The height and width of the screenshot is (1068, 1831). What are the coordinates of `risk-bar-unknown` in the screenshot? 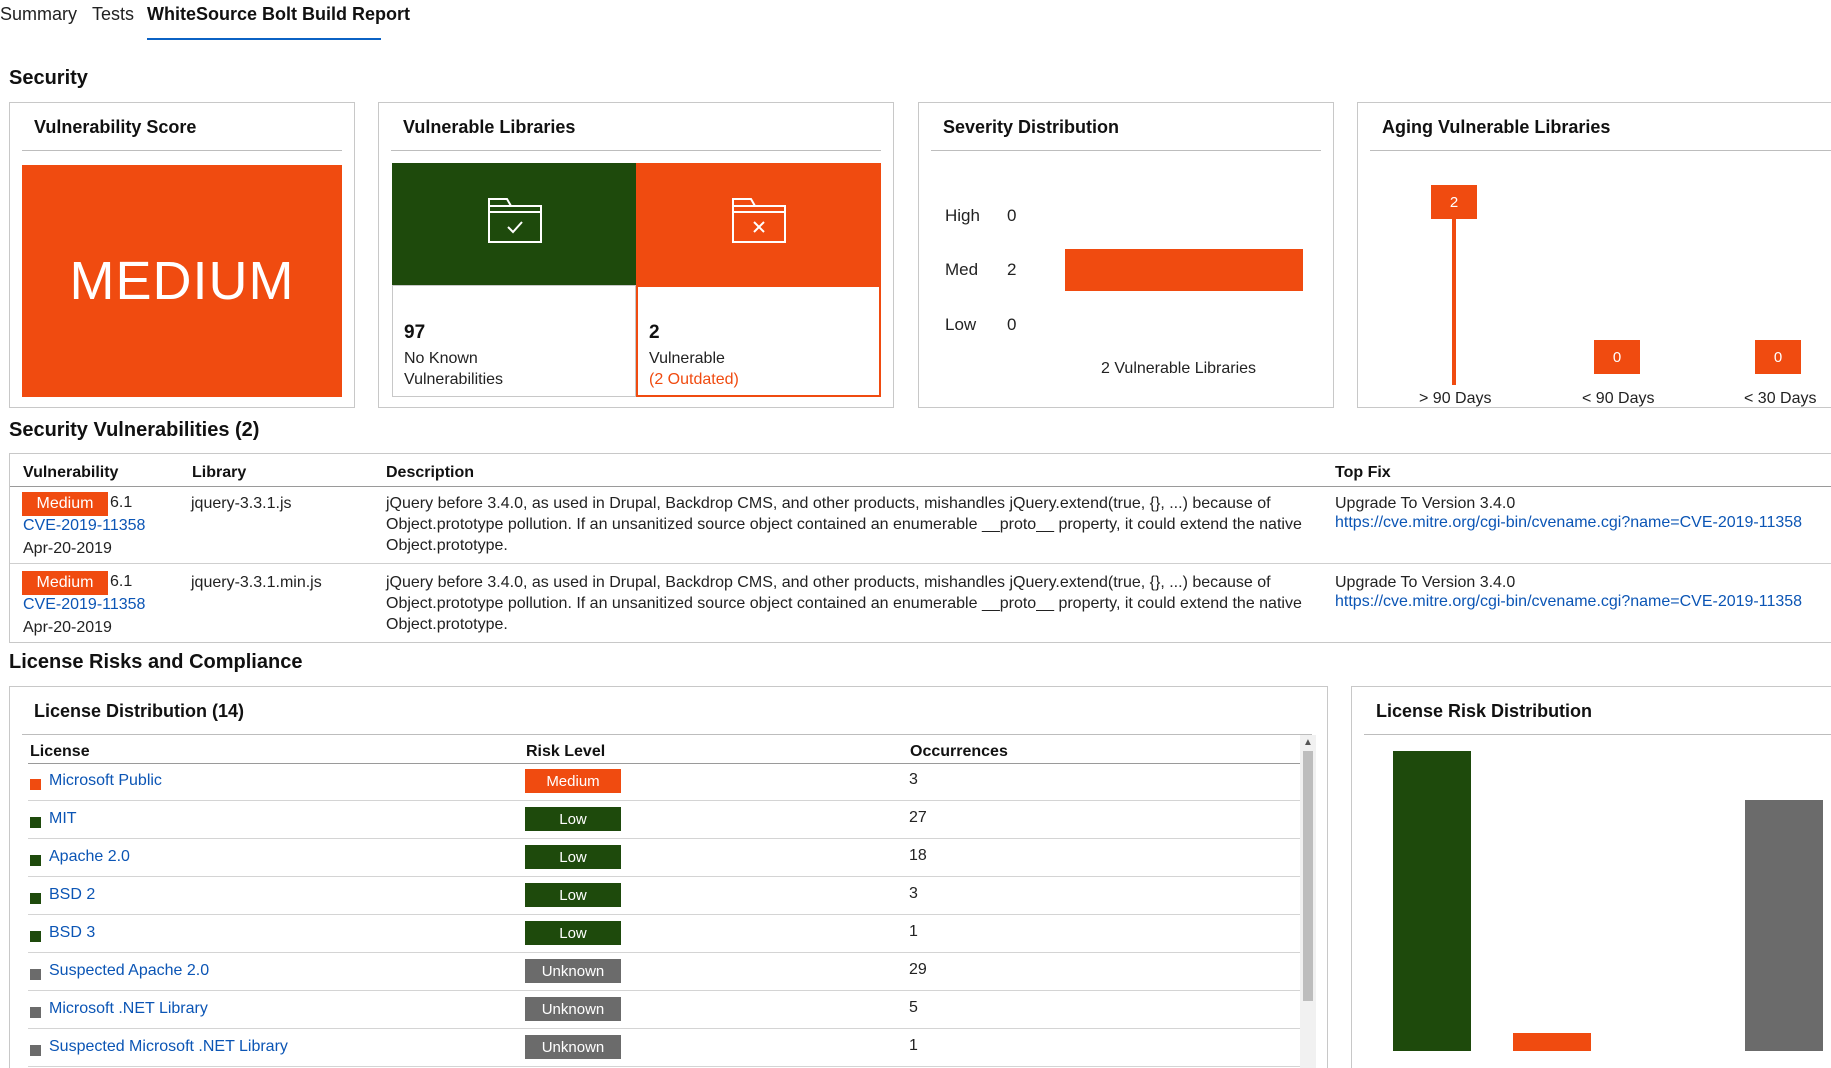 It's located at (1784, 925).